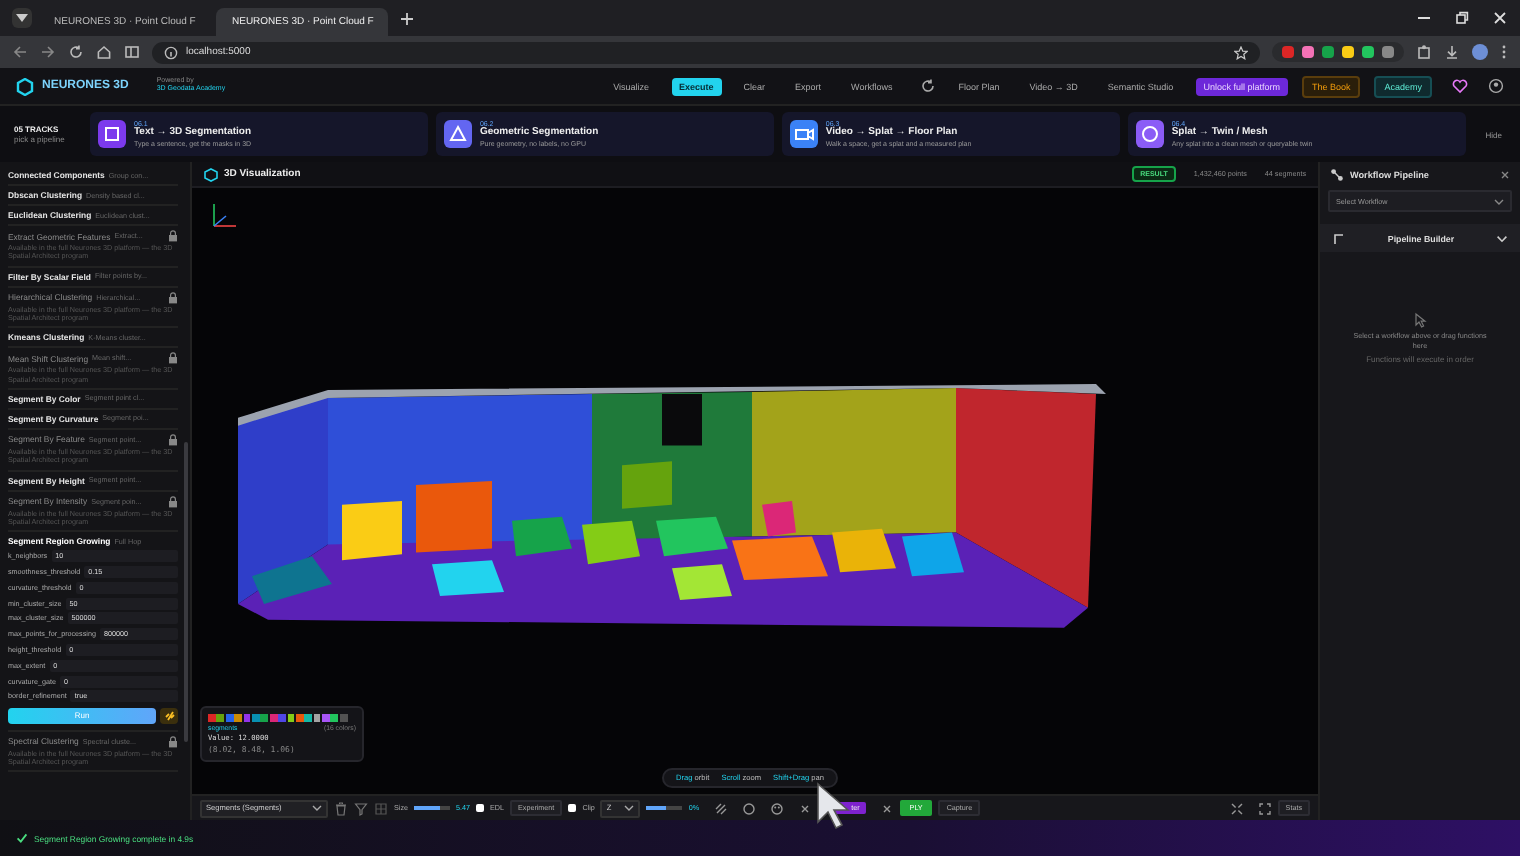 Image resolution: width=1520 pixels, height=856 pixels. I want to click on axis-gizmo-icon, so click(224, 216).